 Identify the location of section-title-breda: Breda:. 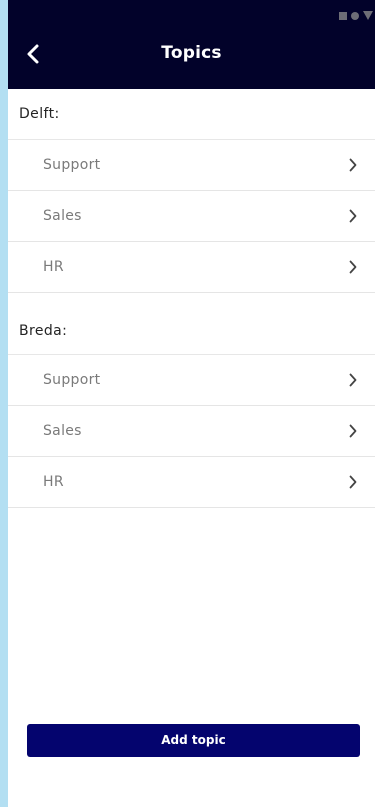
(191, 324).